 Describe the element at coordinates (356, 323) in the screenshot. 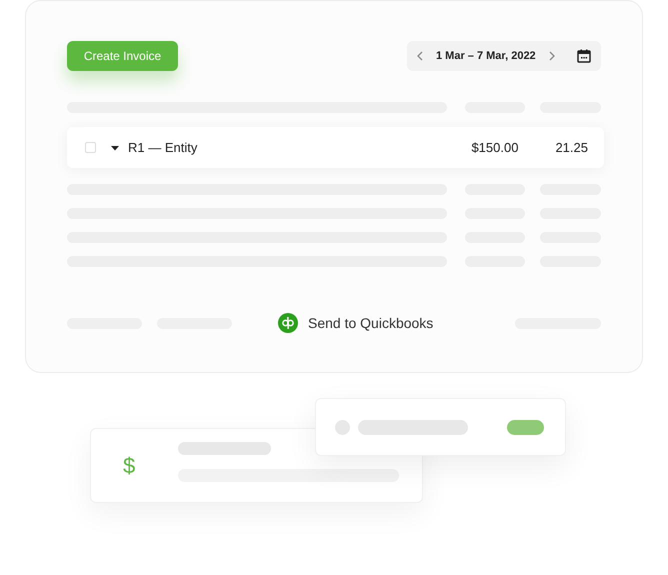

I see `send-to-quickbooks-button: Send to Quickbooks` at that location.